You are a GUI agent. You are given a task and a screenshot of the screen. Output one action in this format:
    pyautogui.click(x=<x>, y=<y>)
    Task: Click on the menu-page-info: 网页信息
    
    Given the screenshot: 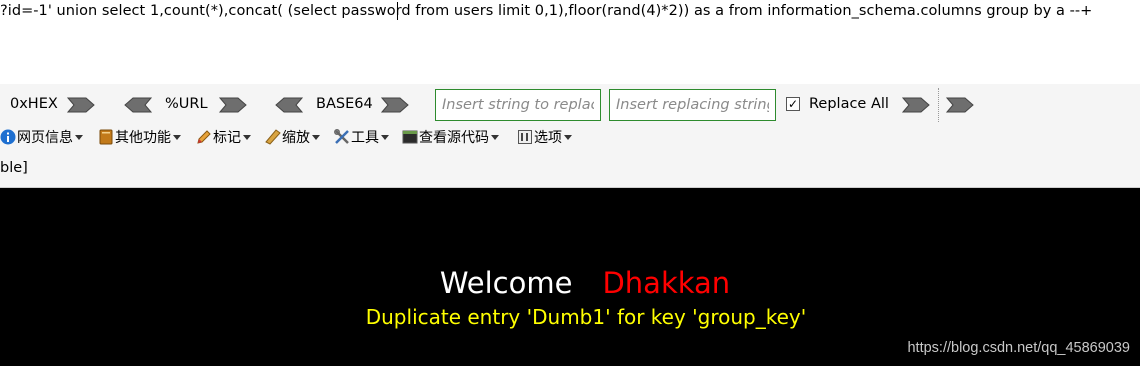 What is the action you would take?
    pyautogui.click(x=41, y=137)
    